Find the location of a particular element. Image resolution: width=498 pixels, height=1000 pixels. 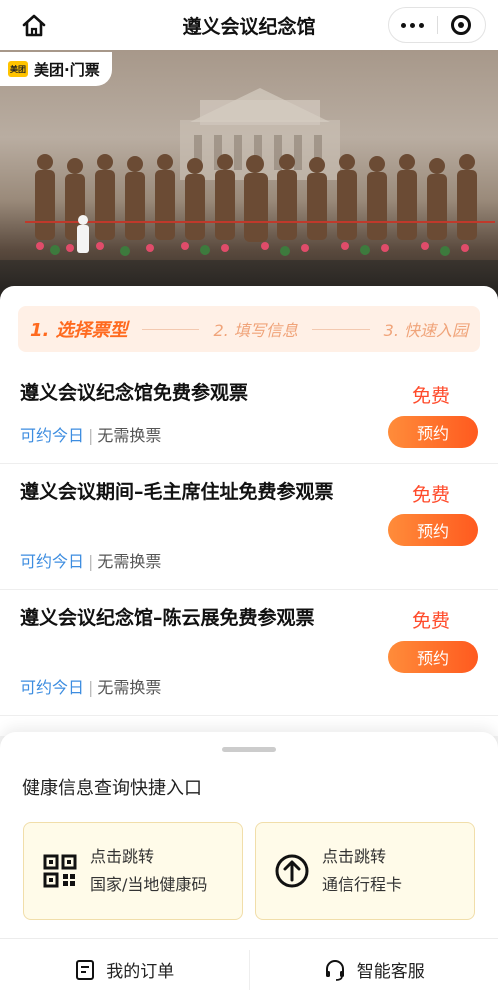

my-orders-button: 我的订单 is located at coordinates (124, 969).